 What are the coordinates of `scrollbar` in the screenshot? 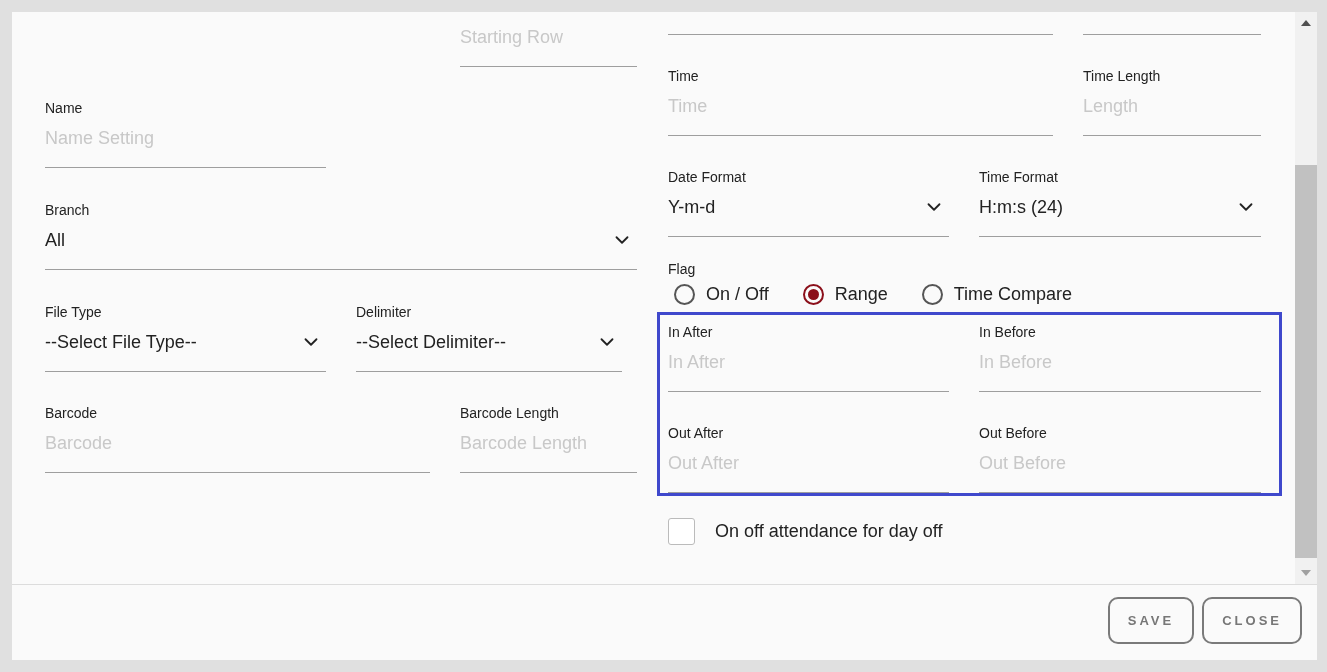 It's located at (1306, 298).